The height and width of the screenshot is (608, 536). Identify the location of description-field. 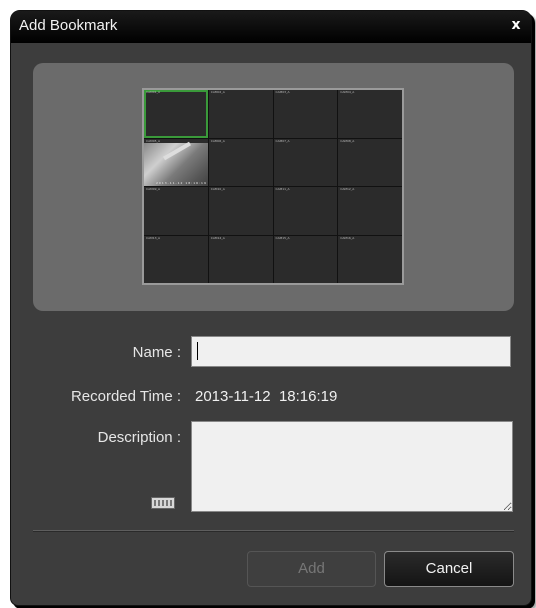
(352, 466).